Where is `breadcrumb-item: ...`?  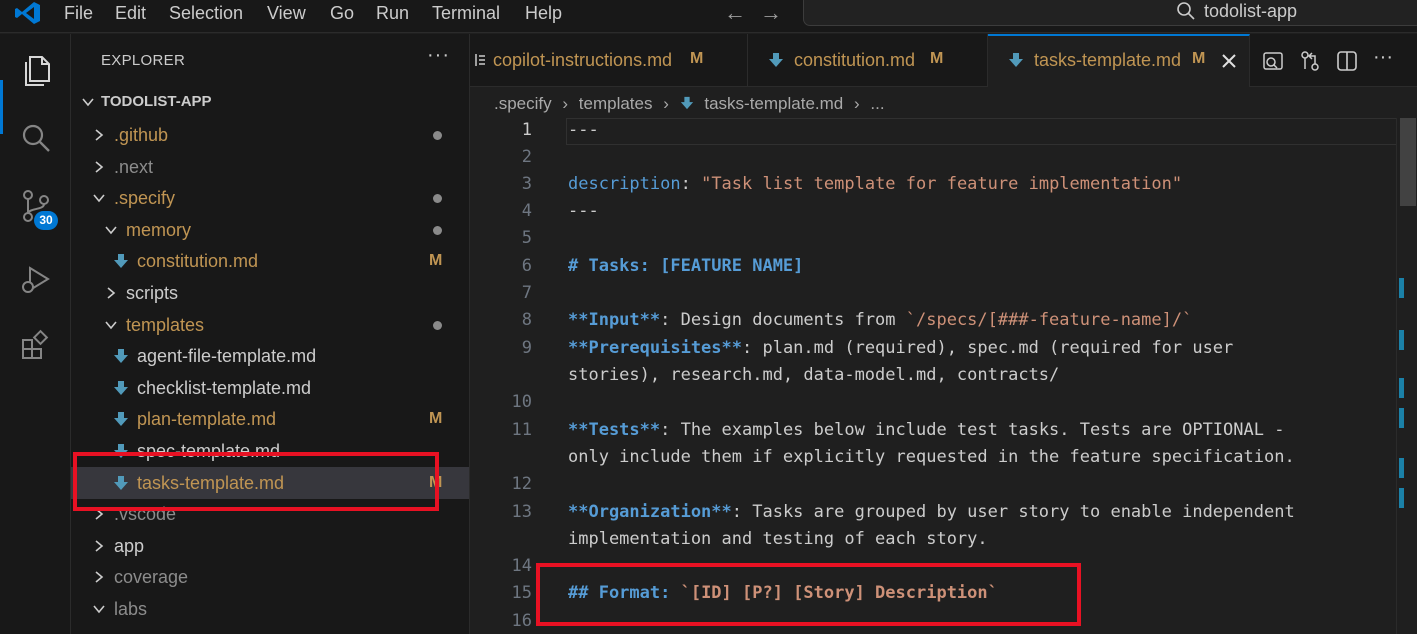 breadcrumb-item: ... is located at coordinates (877, 104).